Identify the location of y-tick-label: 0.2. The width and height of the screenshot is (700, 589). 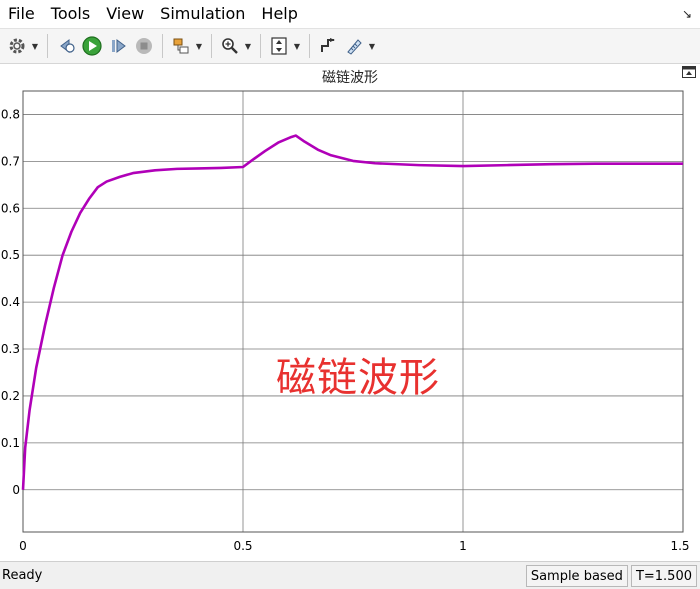
(10, 396).